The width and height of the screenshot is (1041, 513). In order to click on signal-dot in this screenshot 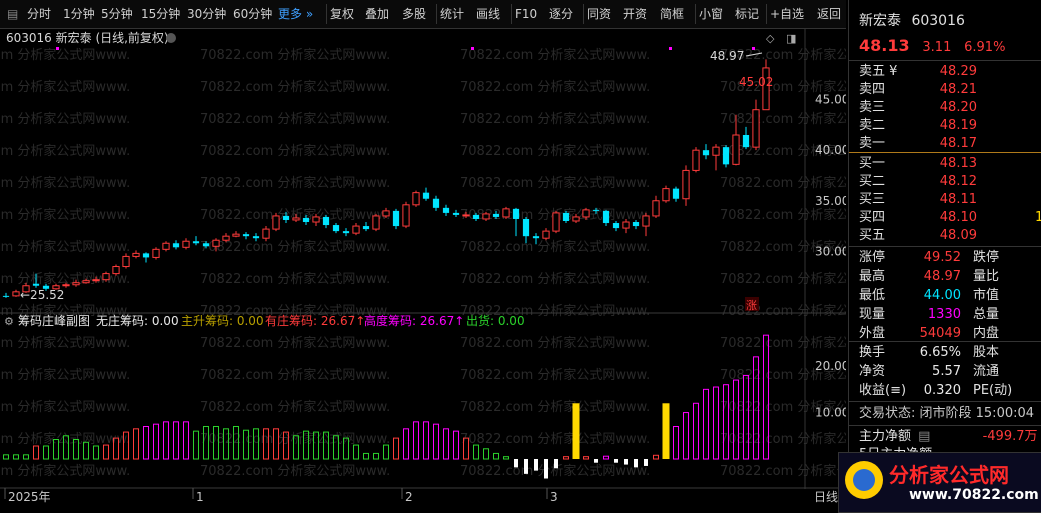, I will do `click(472, 48)`.